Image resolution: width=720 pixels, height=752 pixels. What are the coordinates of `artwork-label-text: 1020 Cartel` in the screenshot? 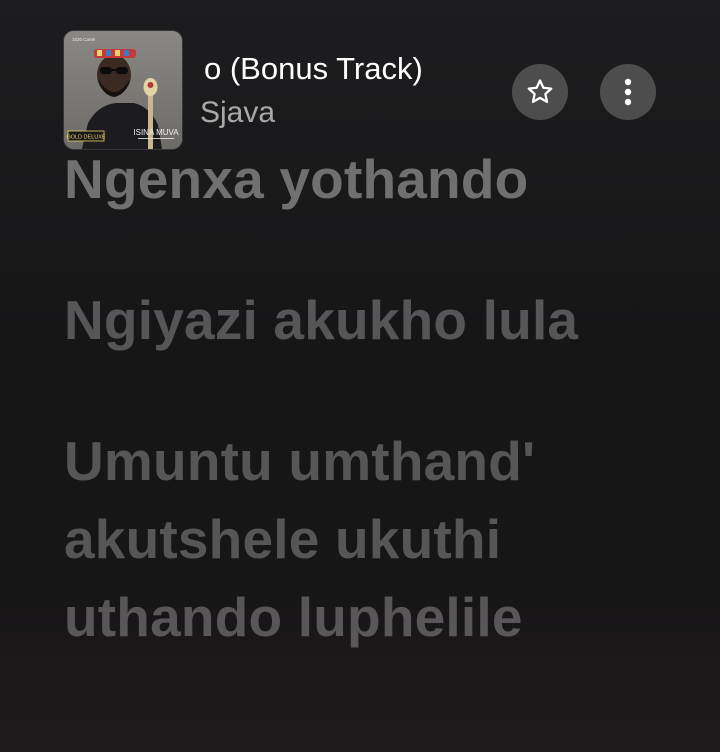 It's located at (83, 39).